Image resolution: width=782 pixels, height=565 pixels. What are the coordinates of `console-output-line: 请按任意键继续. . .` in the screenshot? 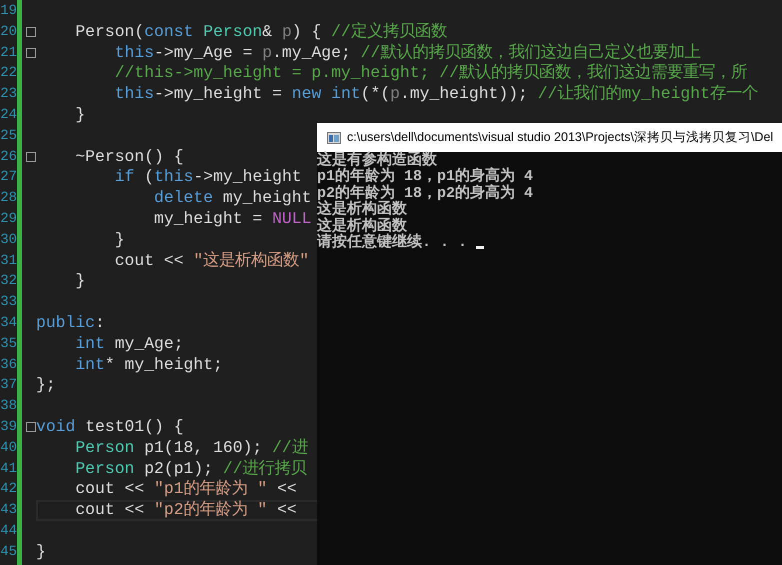 It's located at (392, 243).